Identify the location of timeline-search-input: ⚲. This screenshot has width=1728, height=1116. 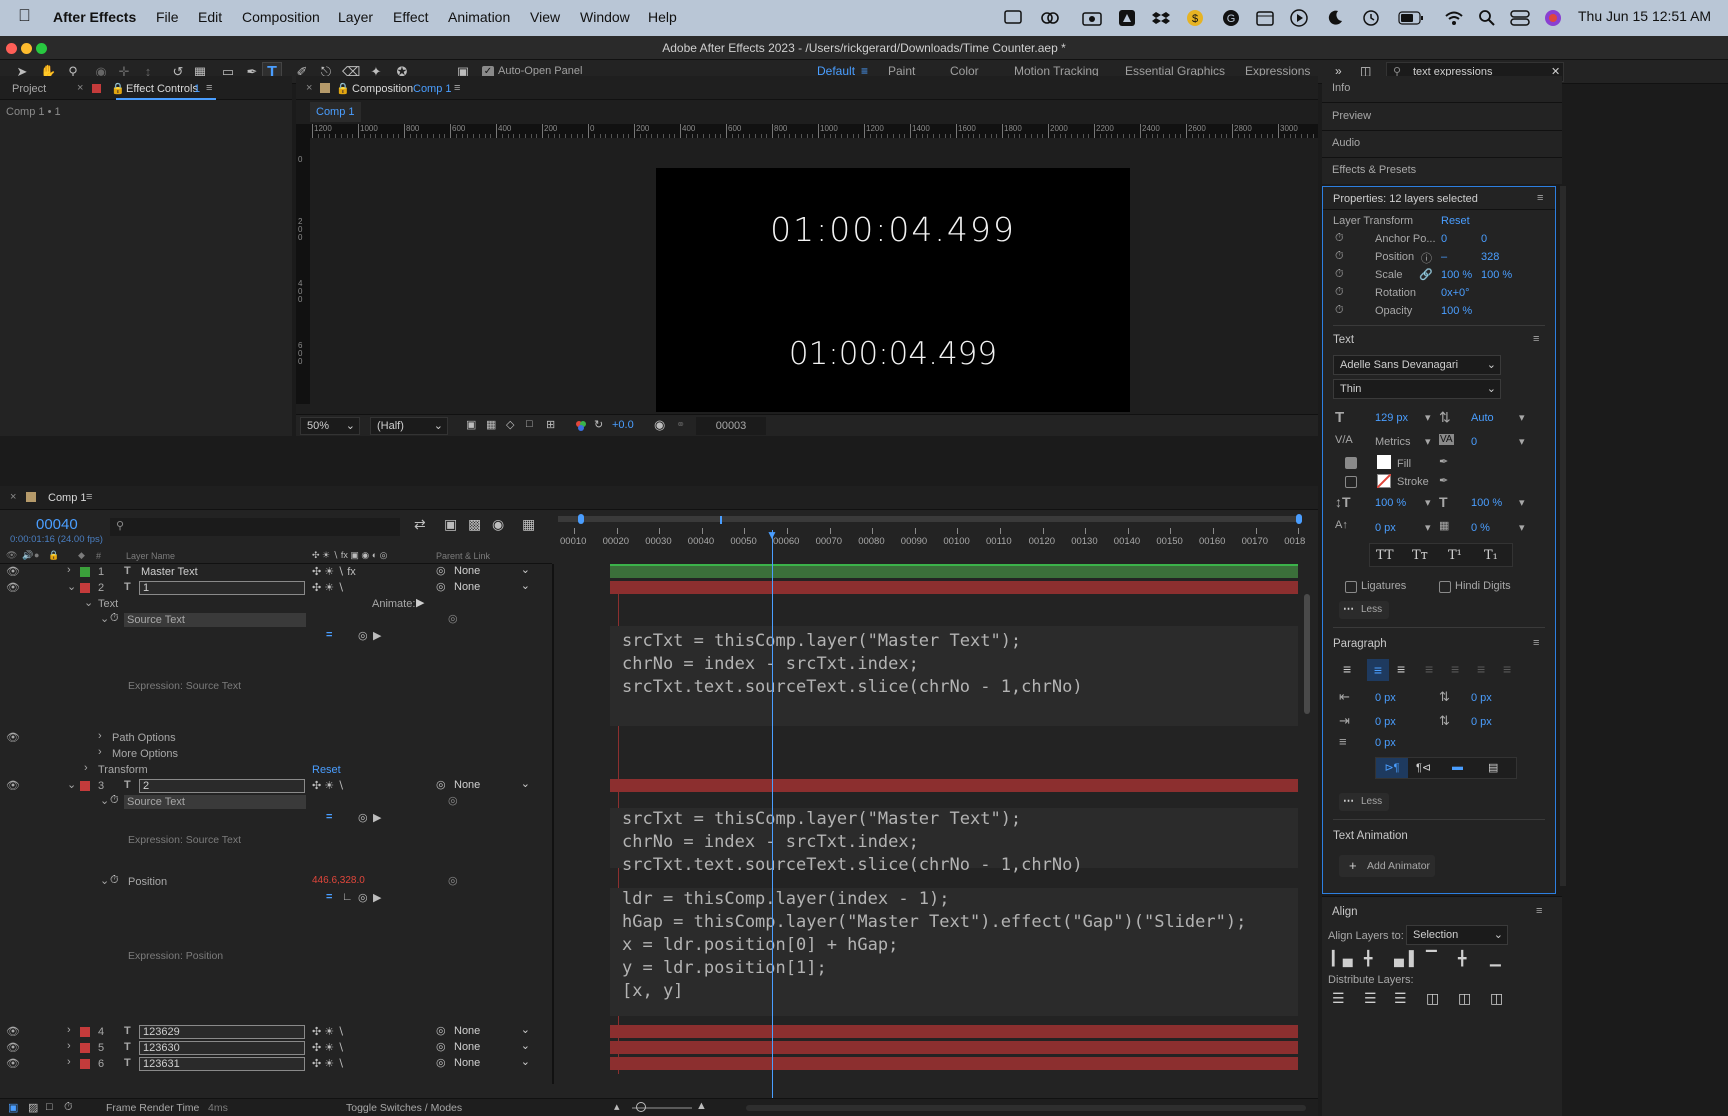
(255, 527).